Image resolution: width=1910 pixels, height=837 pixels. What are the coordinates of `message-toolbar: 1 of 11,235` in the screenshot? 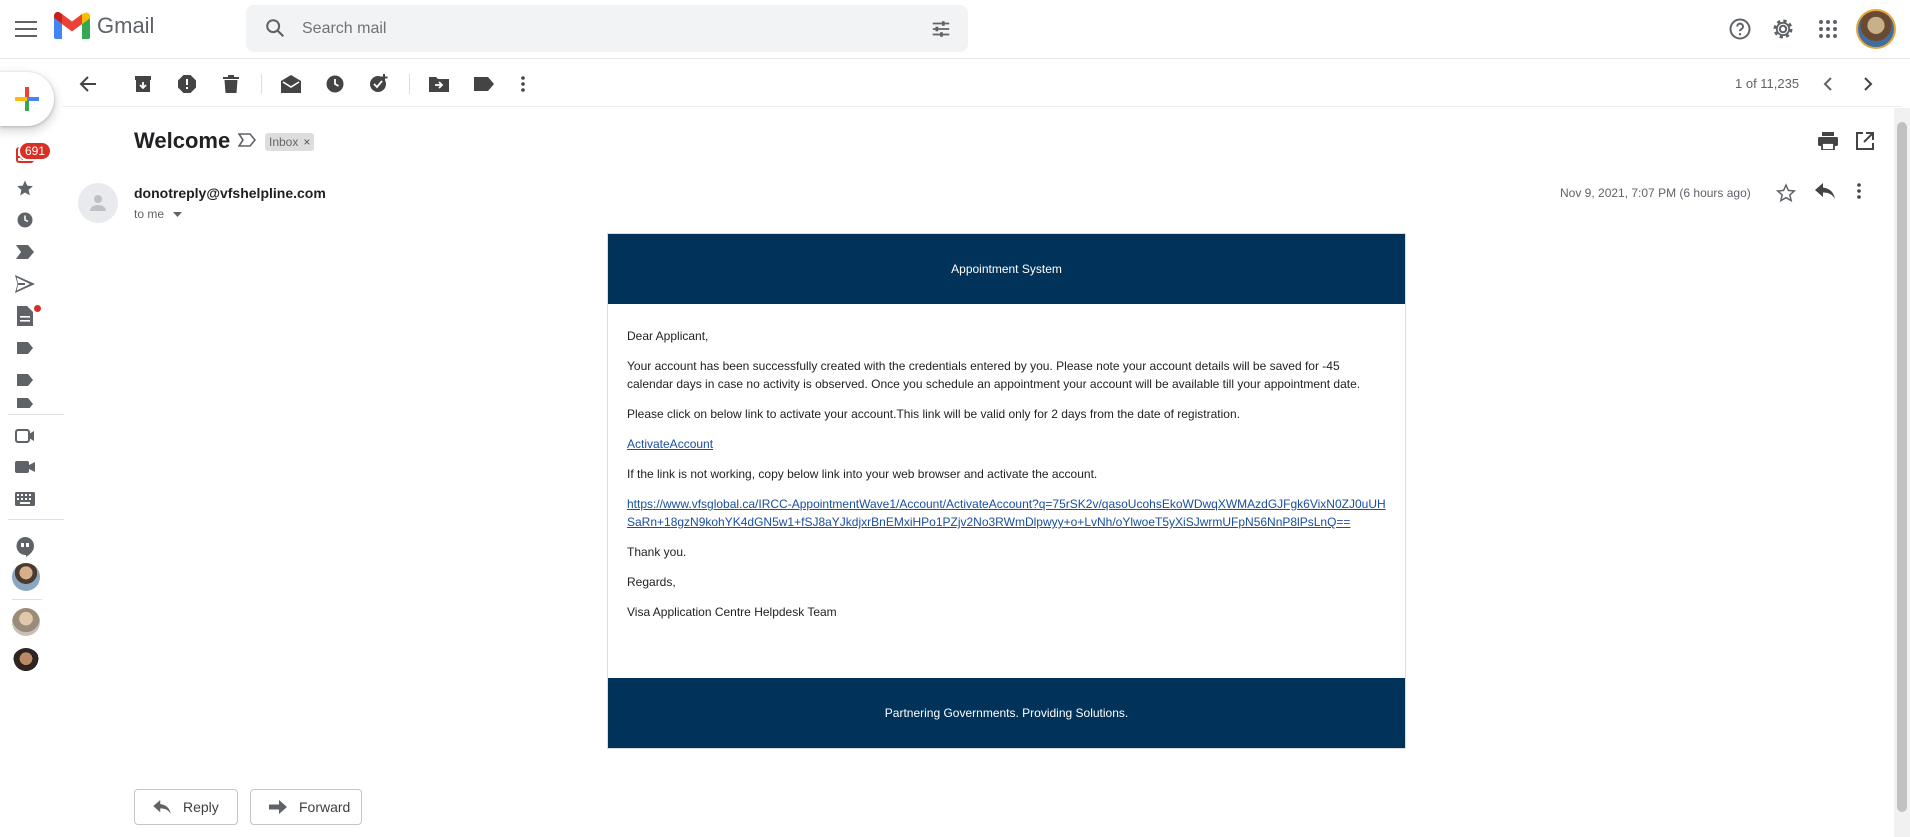 It's located at (982, 84).